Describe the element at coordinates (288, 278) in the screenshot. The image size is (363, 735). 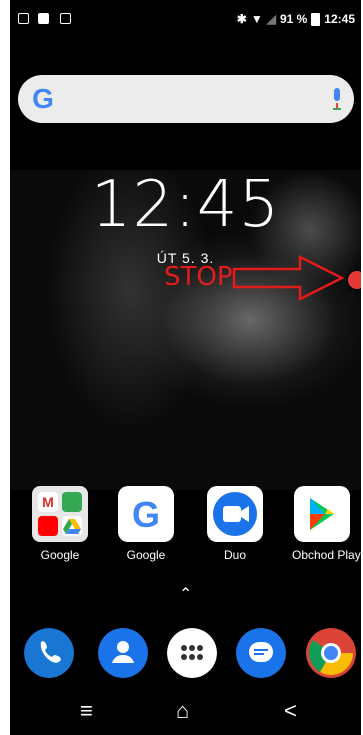
I see `annotation-arrow-icon` at that location.